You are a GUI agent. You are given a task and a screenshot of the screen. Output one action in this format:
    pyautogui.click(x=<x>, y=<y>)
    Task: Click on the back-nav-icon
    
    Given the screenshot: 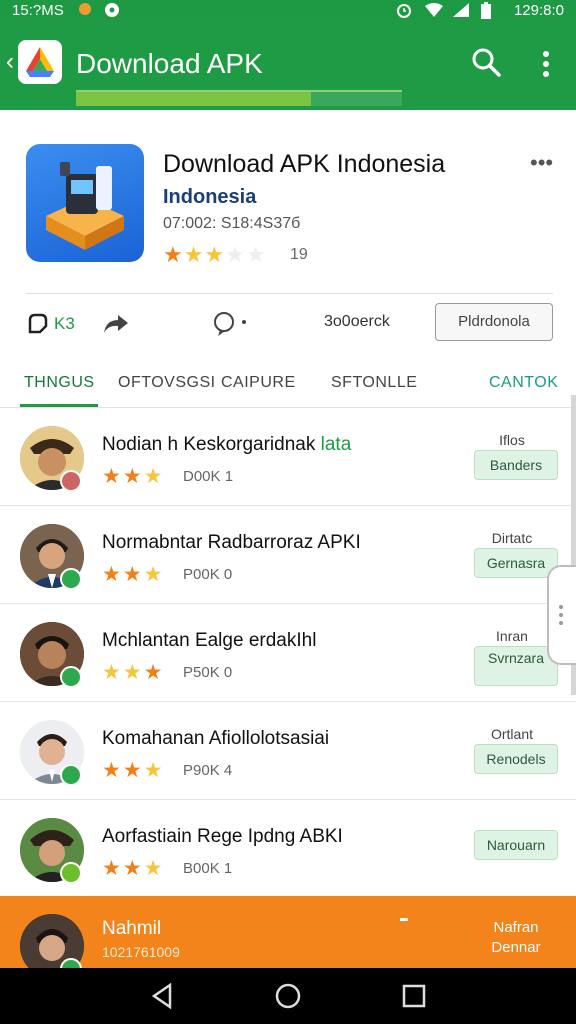 What is the action you would take?
    pyautogui.click(x=162, y=996)
    